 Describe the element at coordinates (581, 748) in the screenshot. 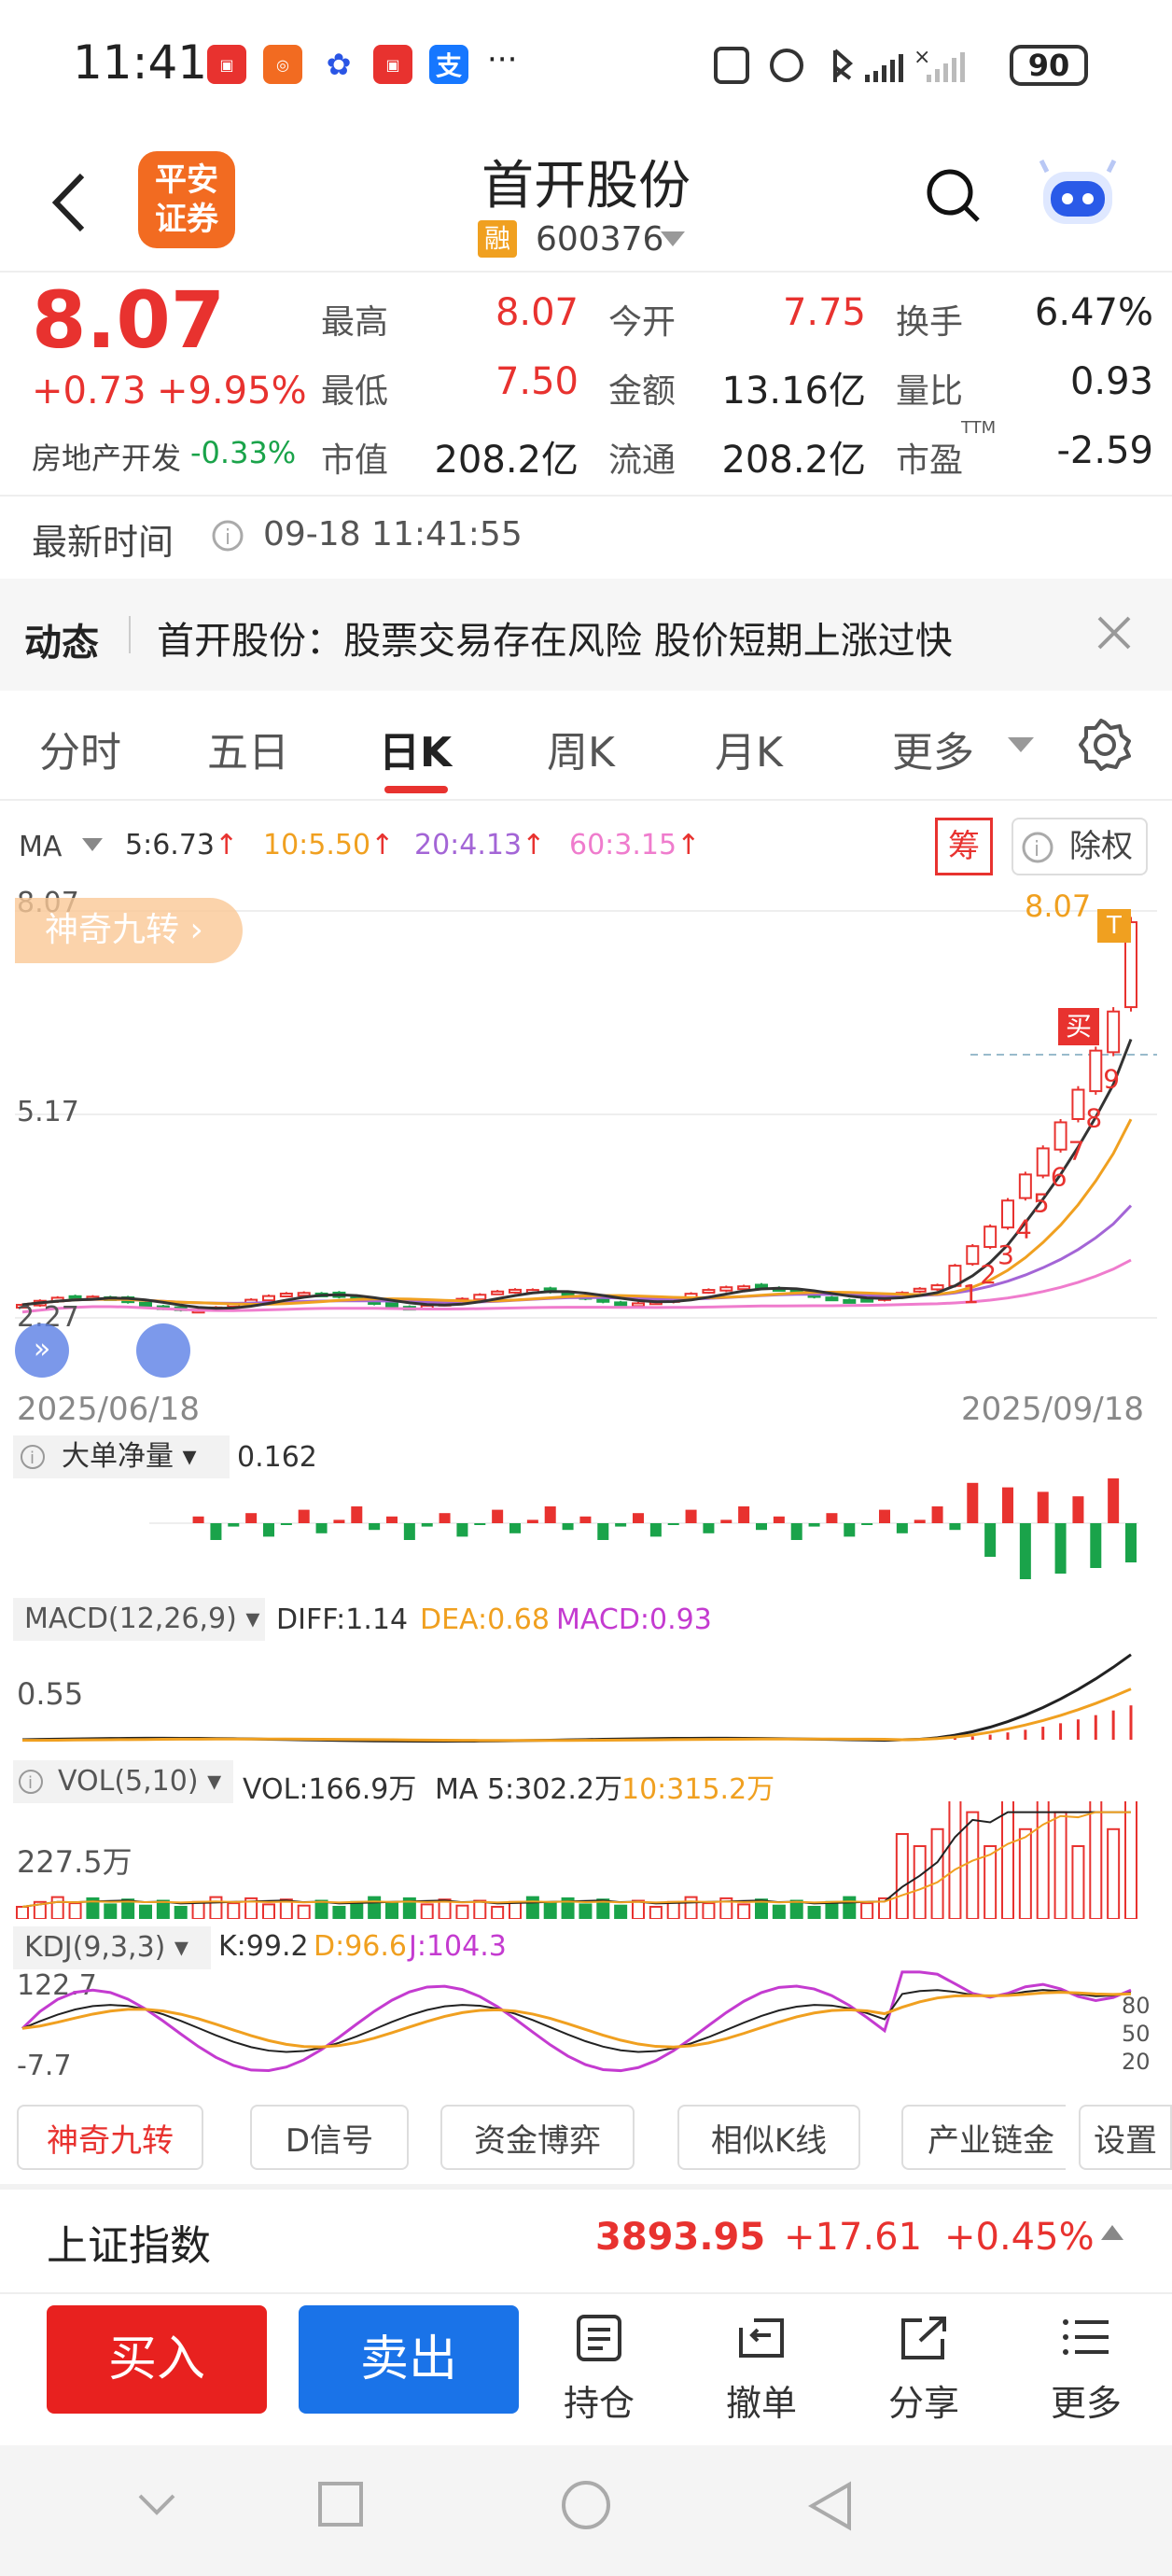

I see `tab-week-k: 周K` at that location.